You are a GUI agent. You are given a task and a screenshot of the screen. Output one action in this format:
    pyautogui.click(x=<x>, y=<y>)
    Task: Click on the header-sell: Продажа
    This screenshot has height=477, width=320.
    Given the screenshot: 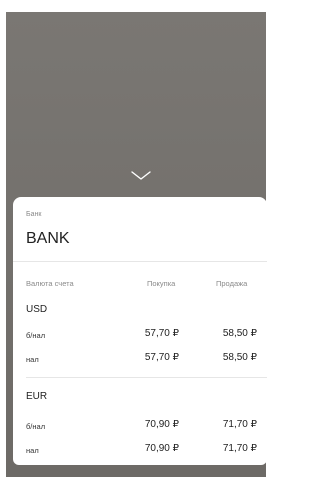 What is the action you would take?
    pyautogui.click(x=232, y=283)
    